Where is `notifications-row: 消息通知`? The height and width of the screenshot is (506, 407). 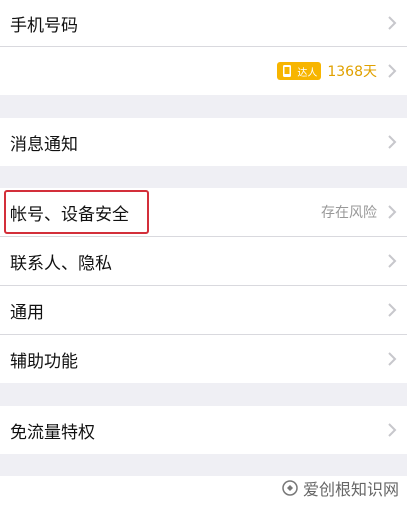
notifications-row: 消息通知 is located at coordinates (203, 142).